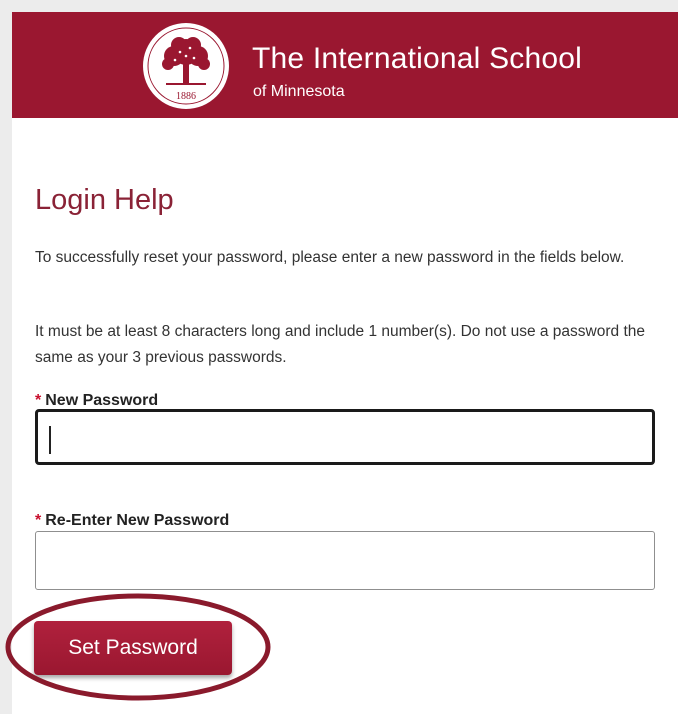  Describe the element at coordinates (102, 400) in the screenshot. I see `new-password-label-text: New Password` at that location.